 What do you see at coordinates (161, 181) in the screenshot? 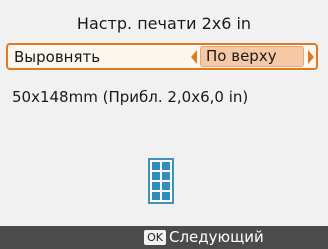
I see `print-layout-grid-icon` at bounding box center [161, 181].